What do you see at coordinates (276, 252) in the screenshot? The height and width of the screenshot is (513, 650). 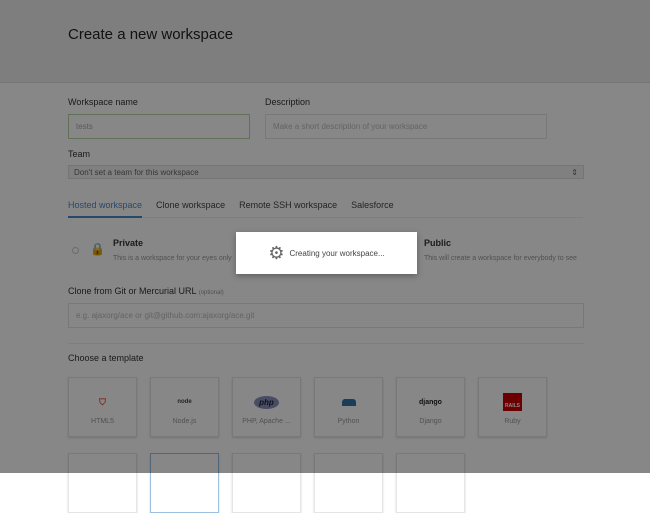 I see `gear-icon: ⚙` at bounding box center [276, 252].